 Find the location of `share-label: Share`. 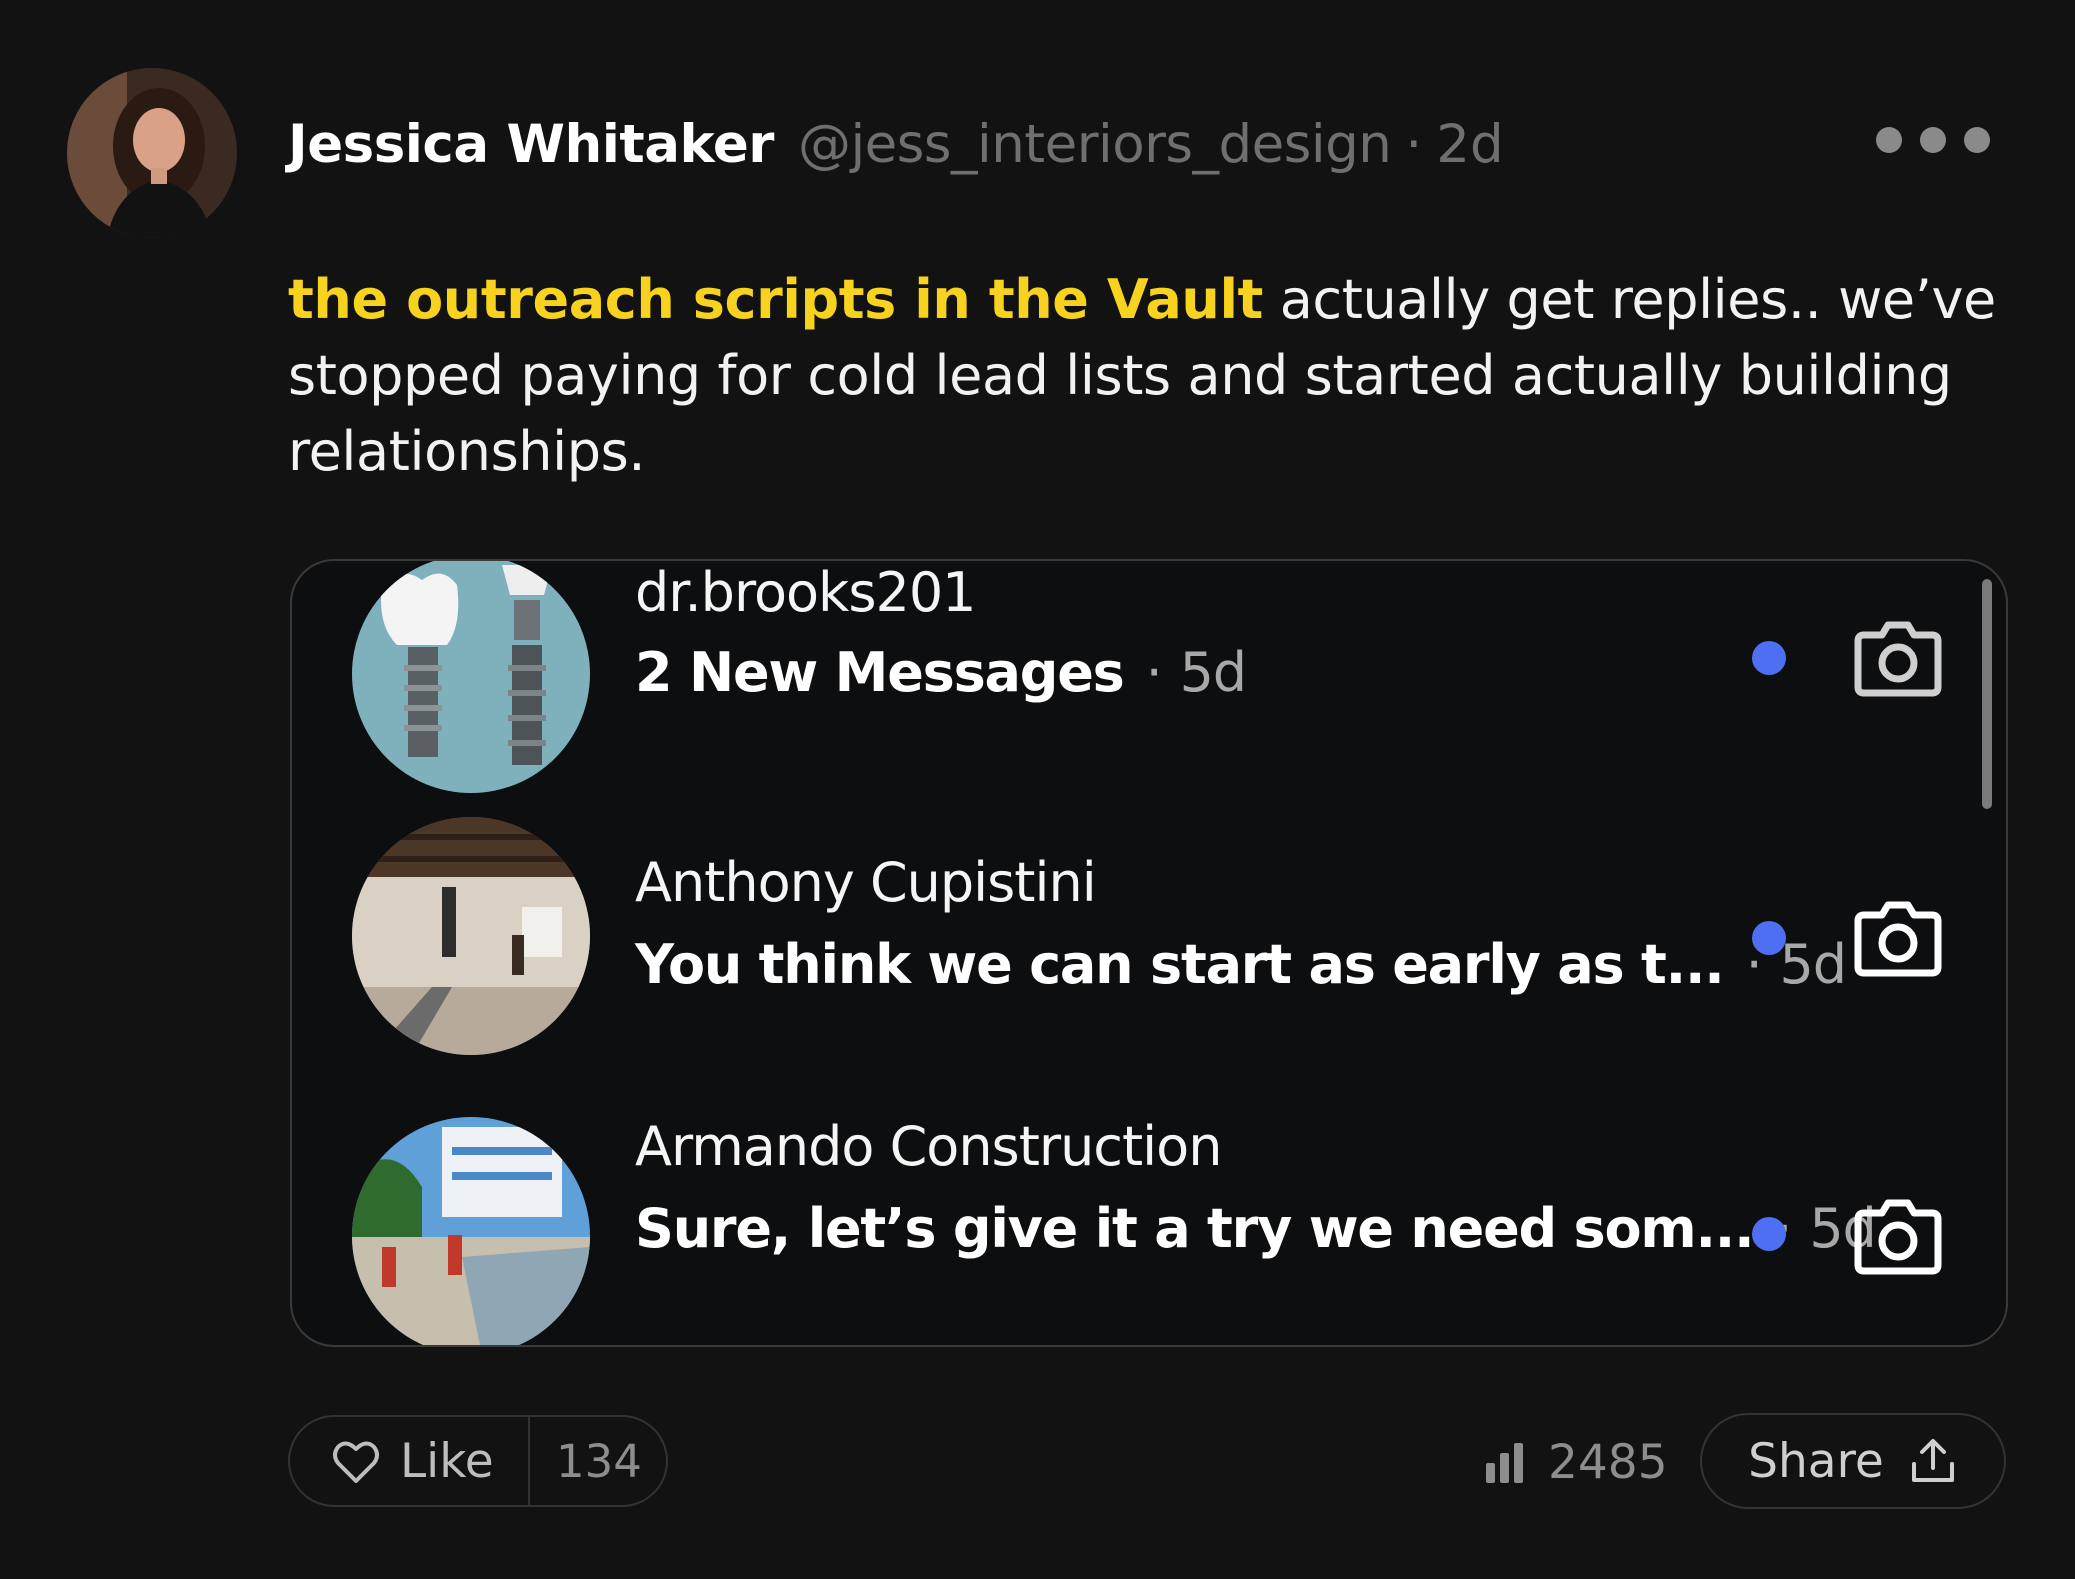

share-label: Share is located at coordinates (1816, 1461).